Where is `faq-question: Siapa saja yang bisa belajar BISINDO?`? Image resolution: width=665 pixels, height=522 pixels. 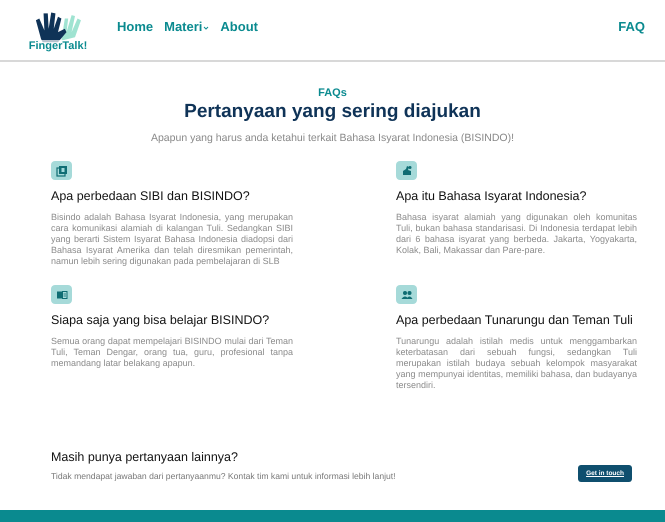
faq-question: Siapa saja yang bisa belajar BISINDO? is located at coordinates (160, 320).